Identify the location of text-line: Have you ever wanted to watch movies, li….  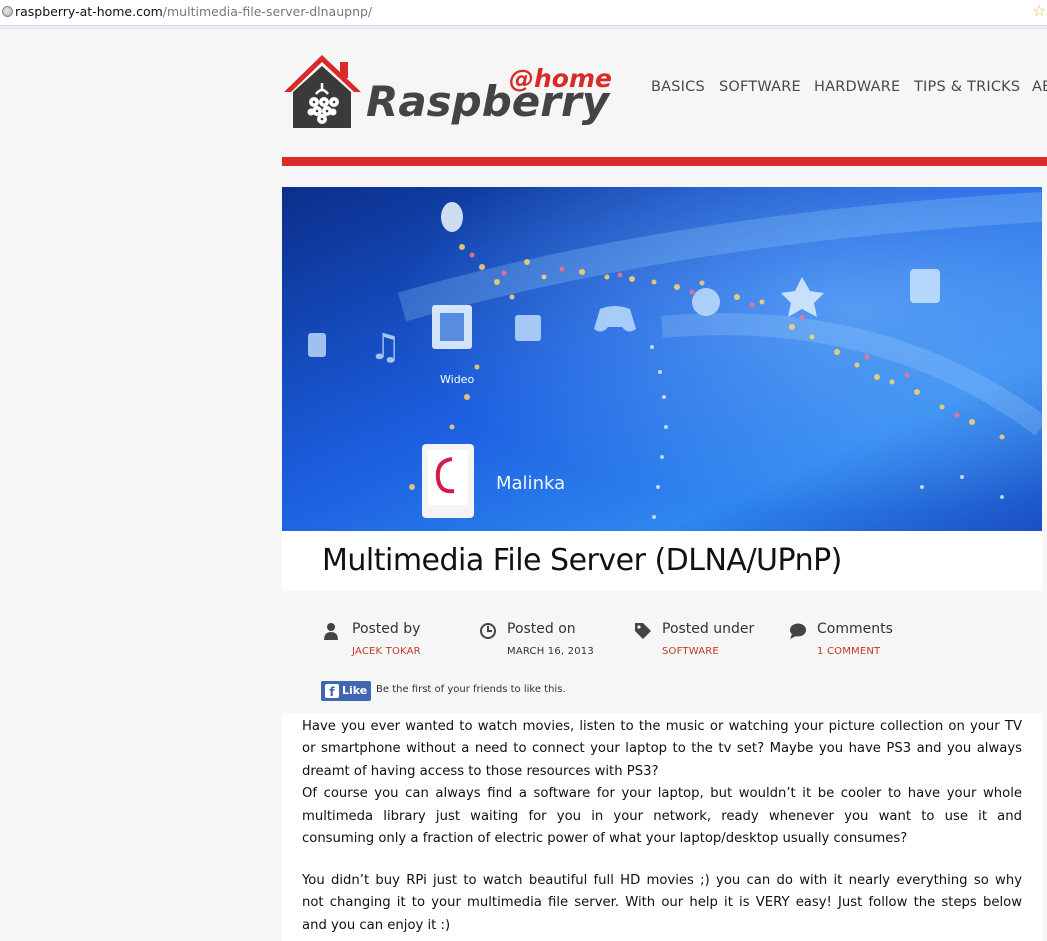
(662, 726).